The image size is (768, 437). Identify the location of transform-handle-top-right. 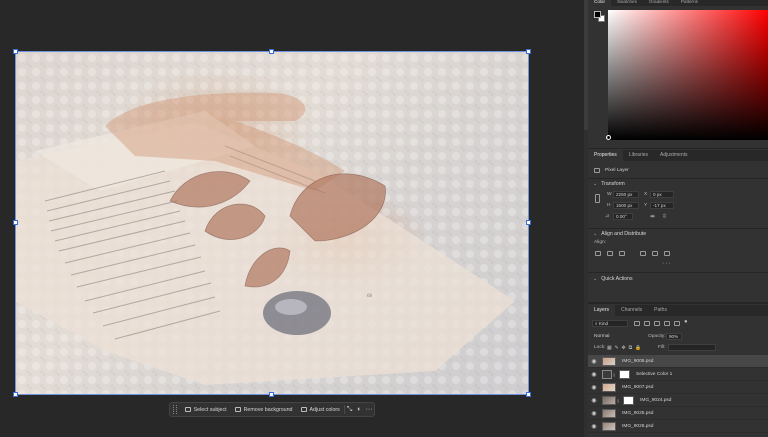
(528, 51).